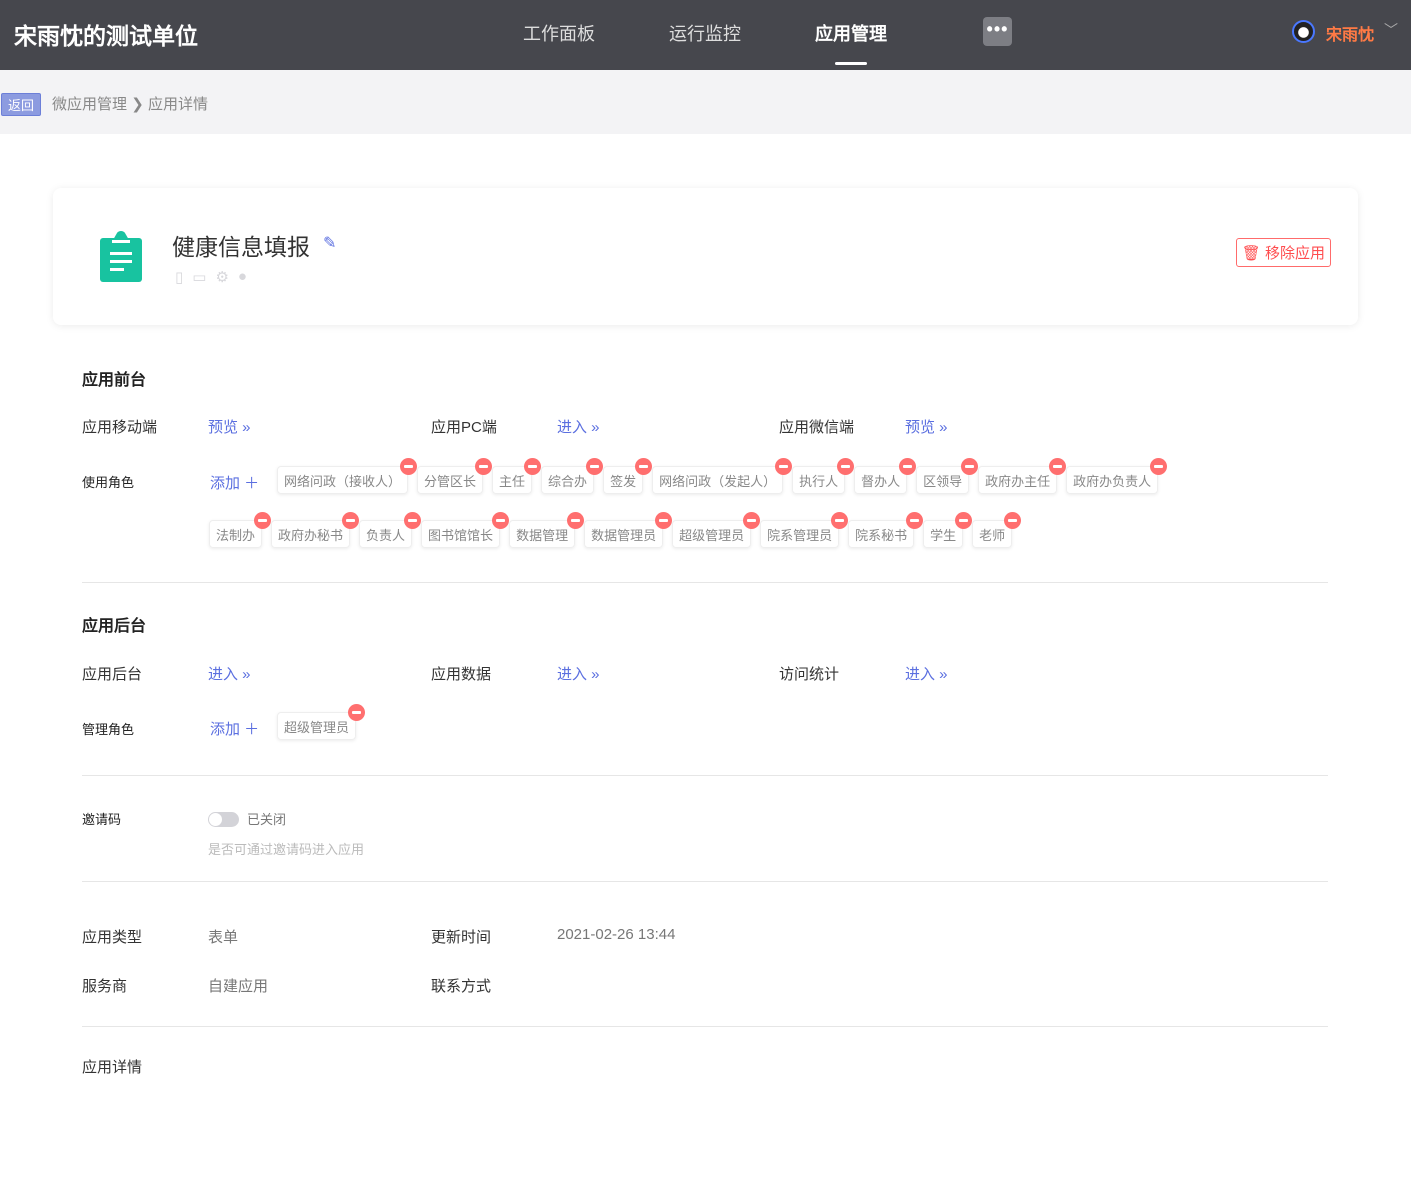  I want to click on type-label: 应用类型, so click(112, 937).